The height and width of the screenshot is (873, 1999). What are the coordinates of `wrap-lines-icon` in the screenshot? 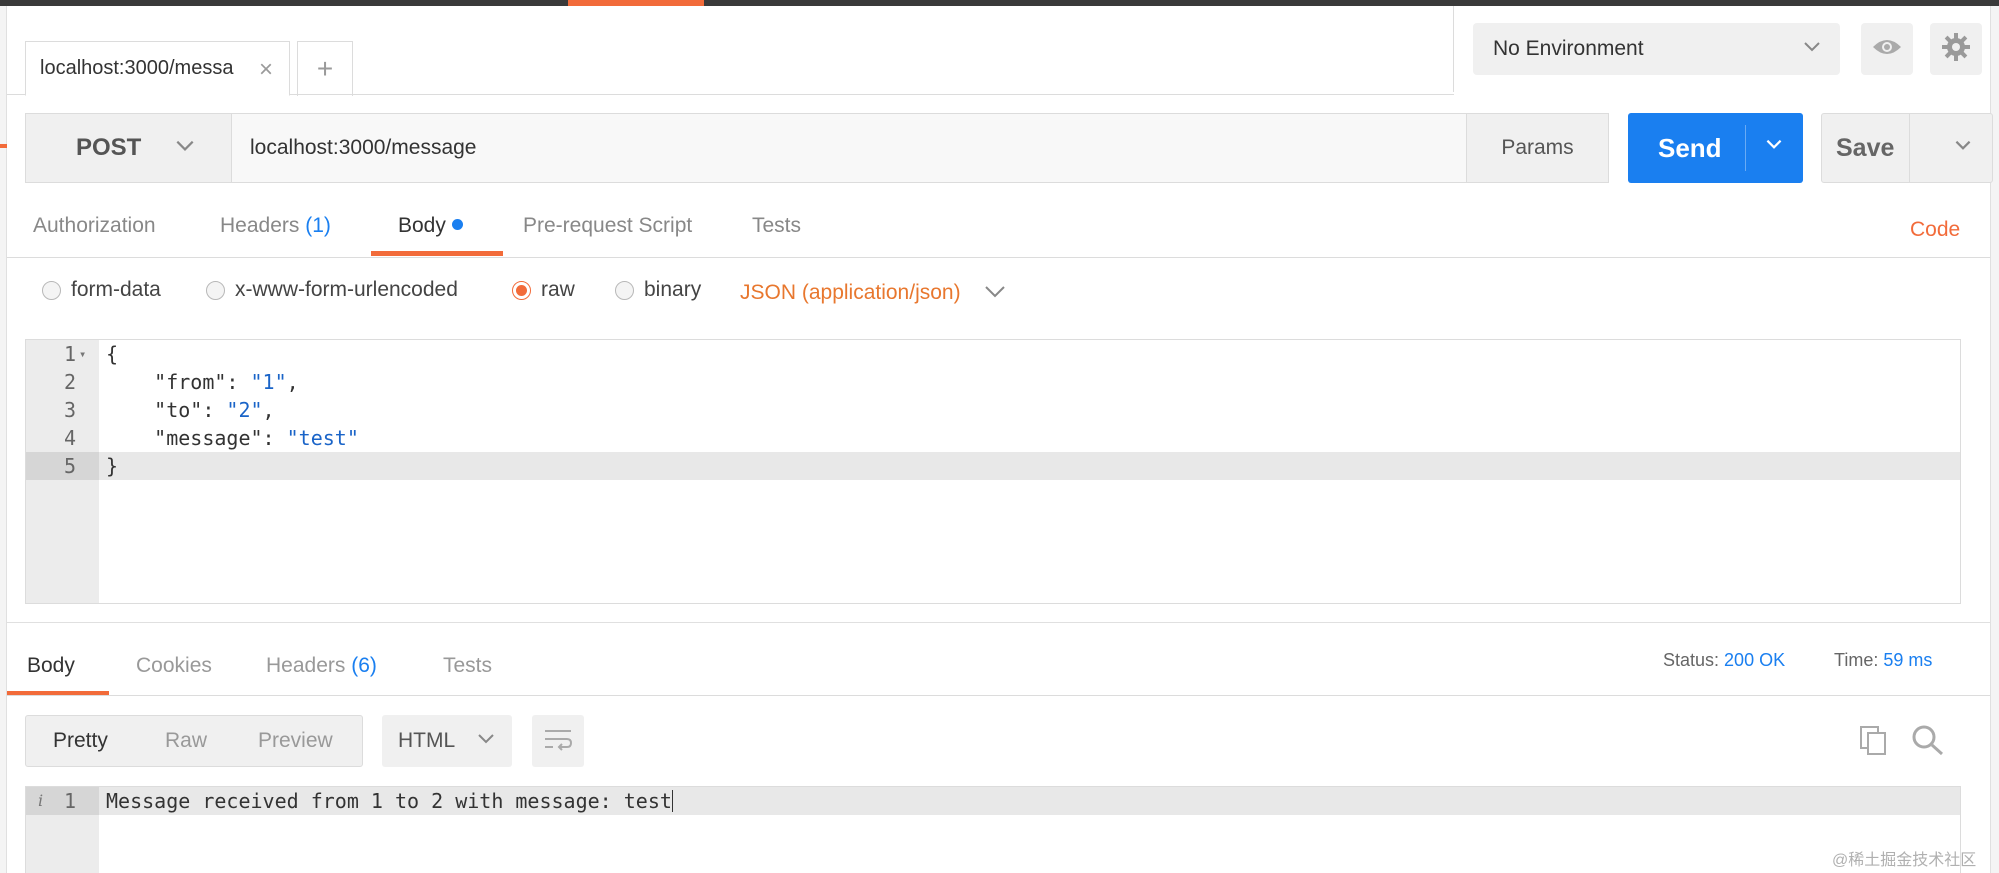 It's located at (558, 741).